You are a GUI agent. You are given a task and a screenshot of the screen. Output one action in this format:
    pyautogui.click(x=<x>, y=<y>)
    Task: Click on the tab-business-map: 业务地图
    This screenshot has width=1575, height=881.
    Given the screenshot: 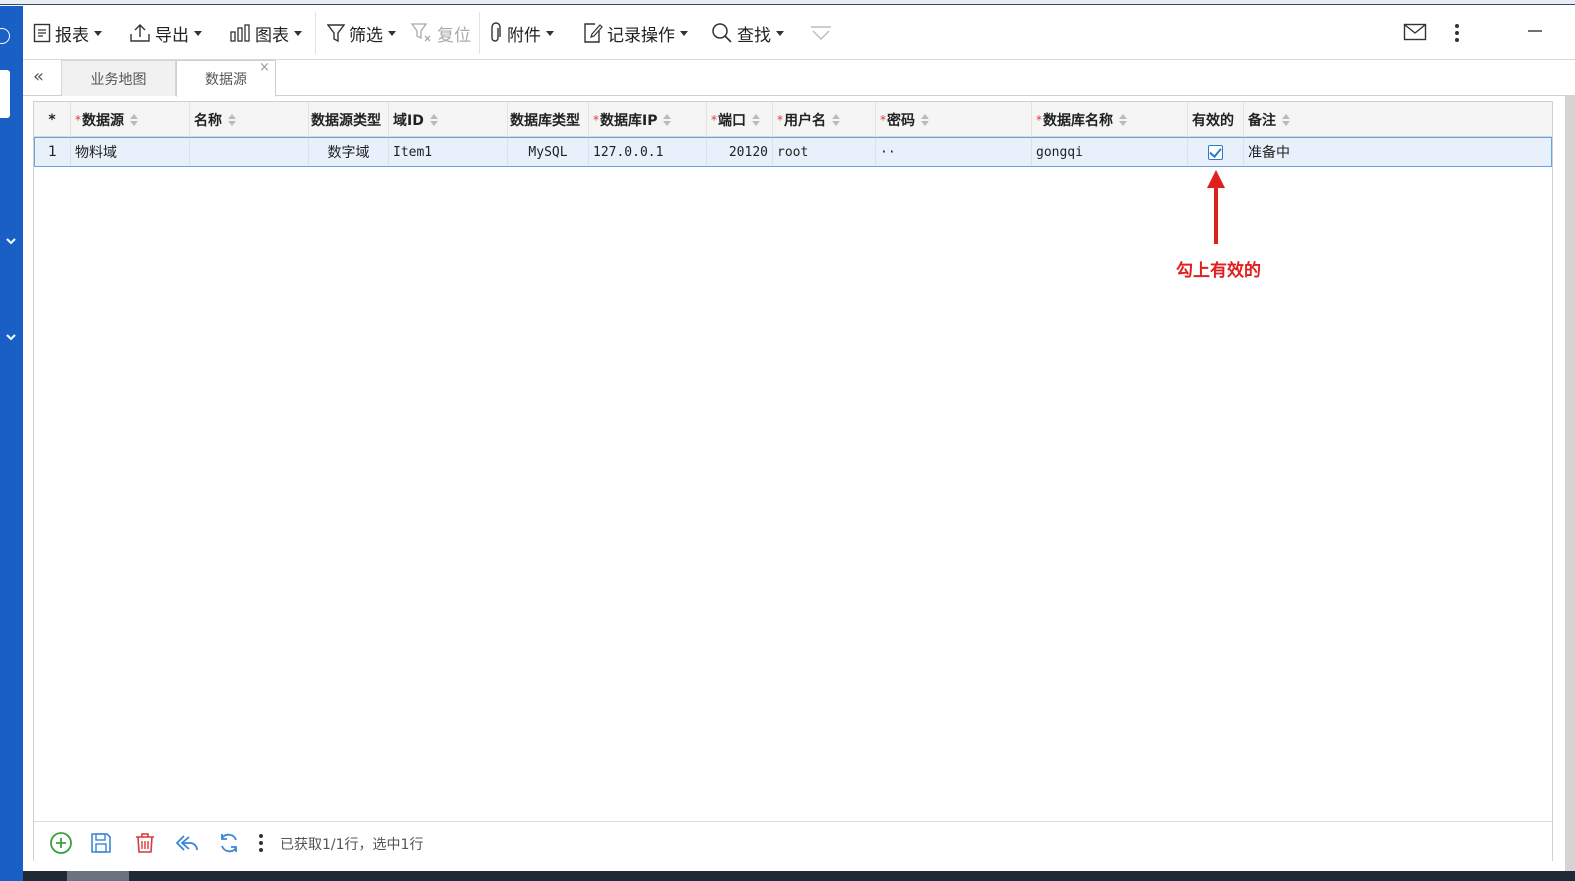 What is the action you would take?
    pyautogui.click(x=118, y=78)
    